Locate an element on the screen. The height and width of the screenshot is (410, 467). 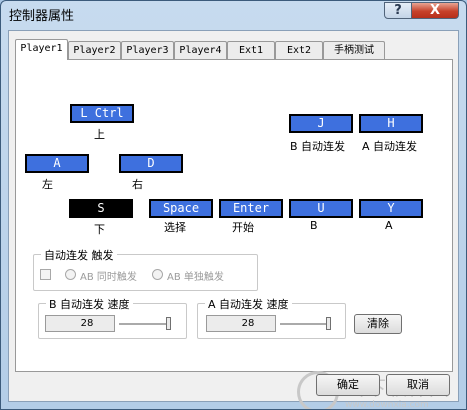
key-a-turbo: H is located at coordinates (391, 123).